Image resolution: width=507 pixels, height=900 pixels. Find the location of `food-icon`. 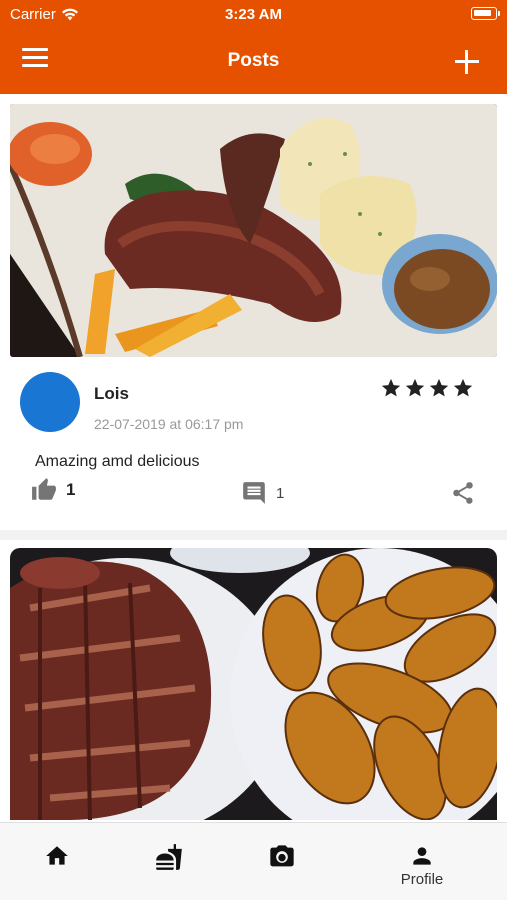

food-icon is located at coordinates (169, 857).